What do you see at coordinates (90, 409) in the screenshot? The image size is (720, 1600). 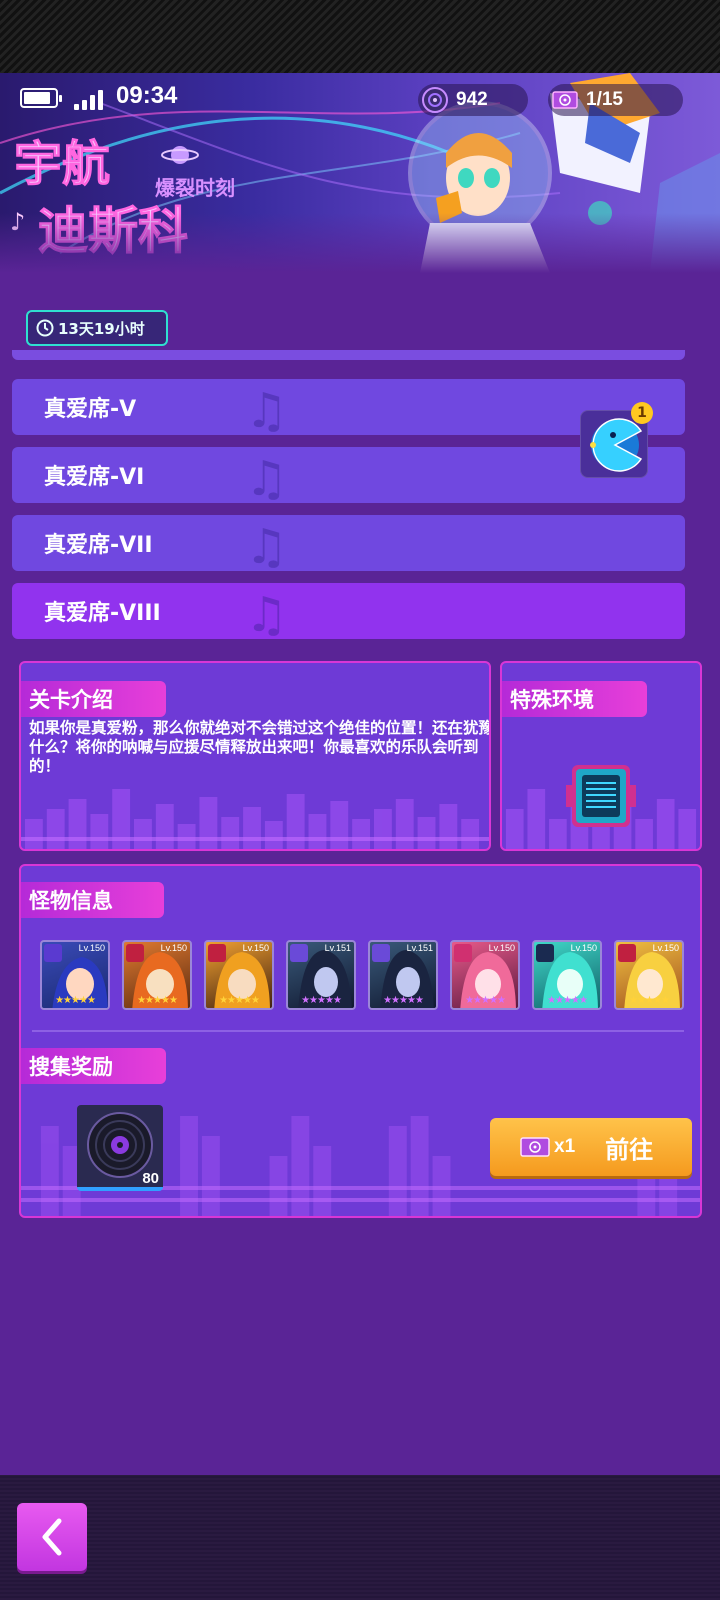 I see `seat-label: 真爱席-V` at bounding box center [90, 409].